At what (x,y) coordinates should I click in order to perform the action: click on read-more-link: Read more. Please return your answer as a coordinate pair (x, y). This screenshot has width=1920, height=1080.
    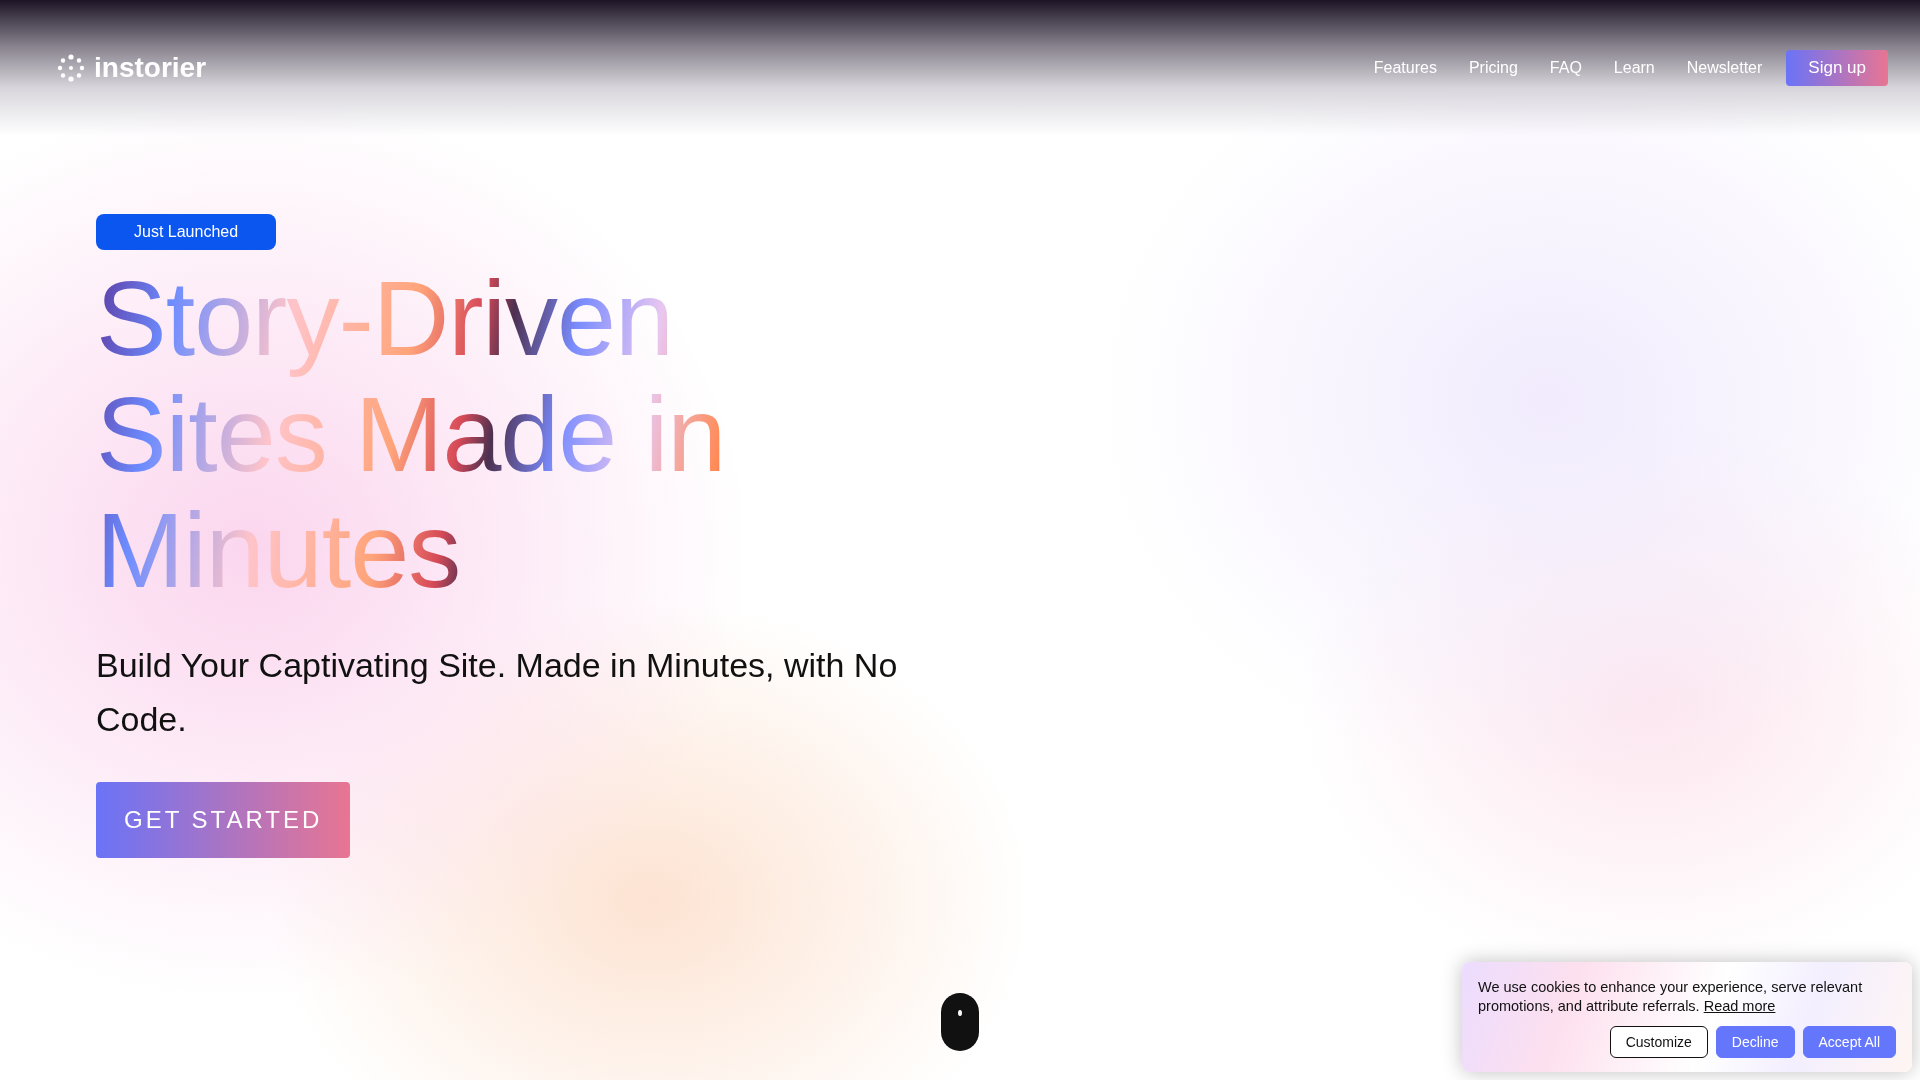
    Looking at the image, I should click on (1739, 1006).